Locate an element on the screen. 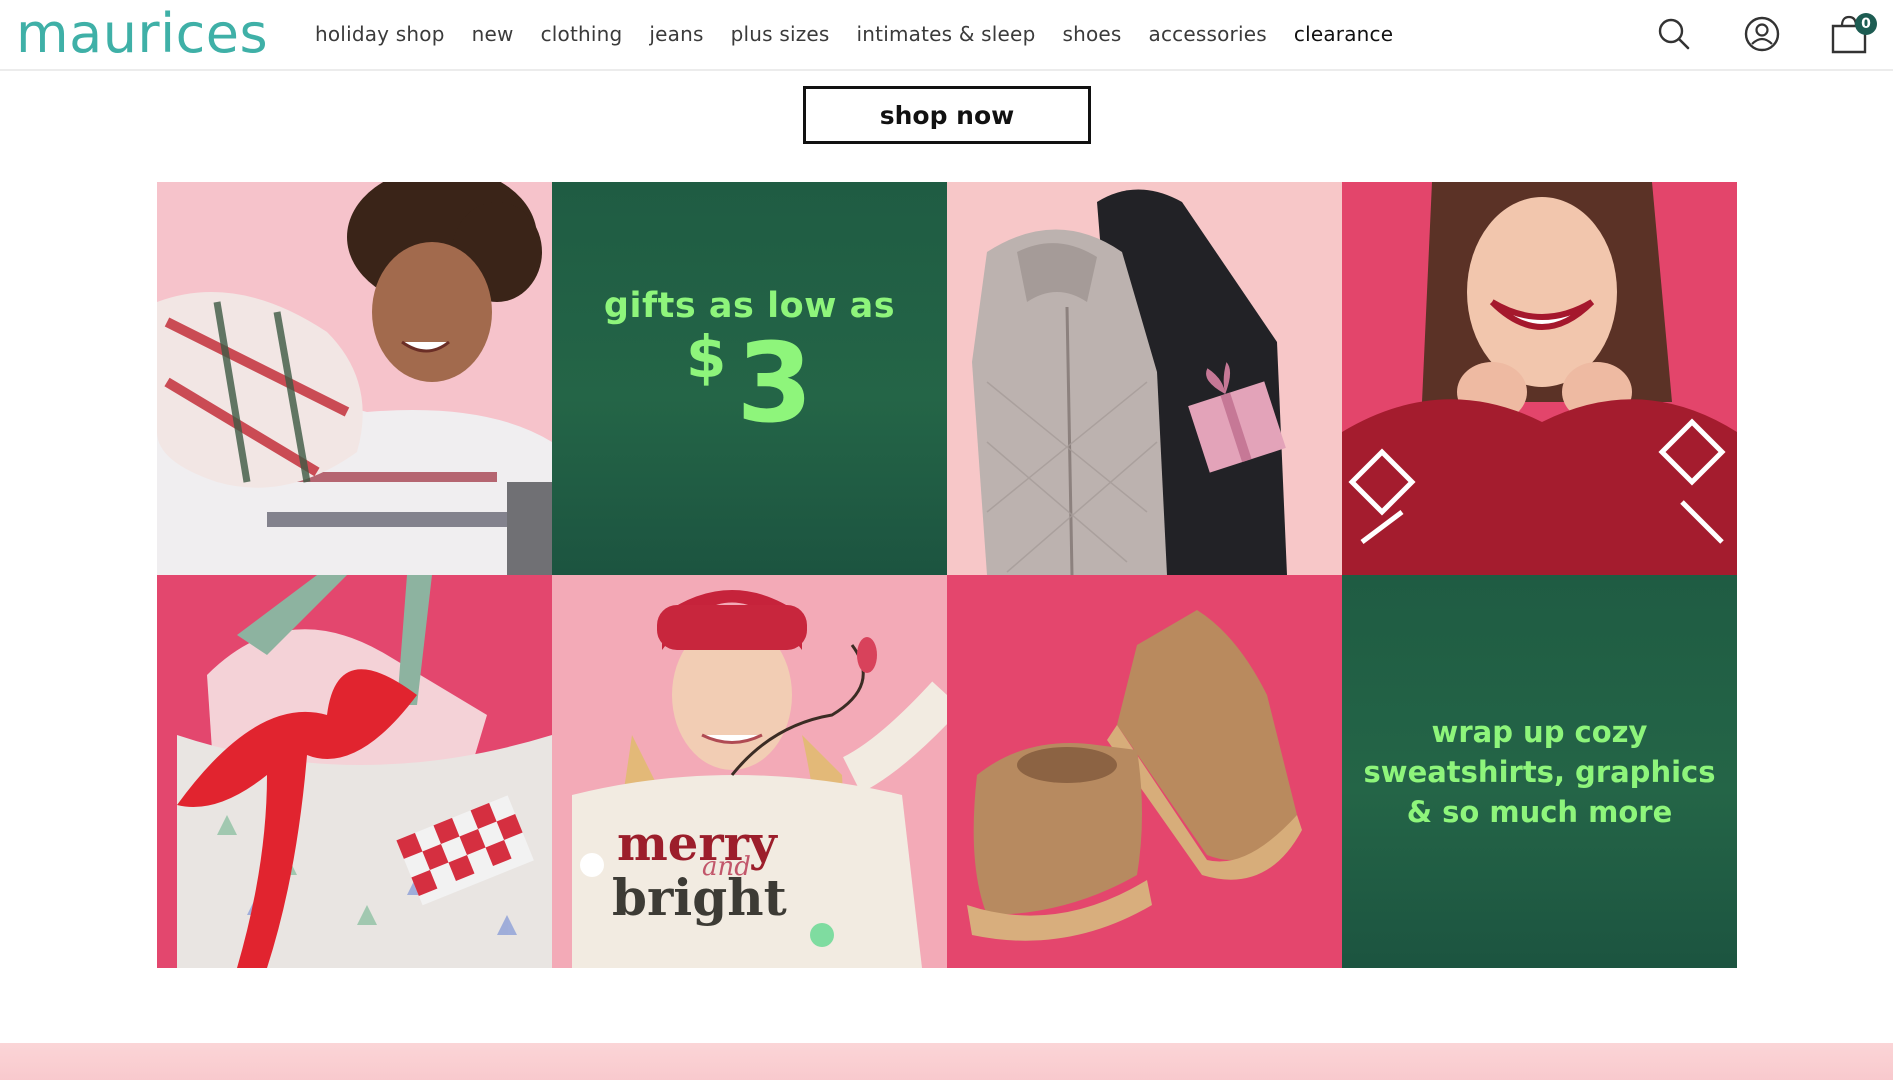 The height and width of the screenshot is (1080, 1893). pink-footer-band is located at coordinates (946, 1061).